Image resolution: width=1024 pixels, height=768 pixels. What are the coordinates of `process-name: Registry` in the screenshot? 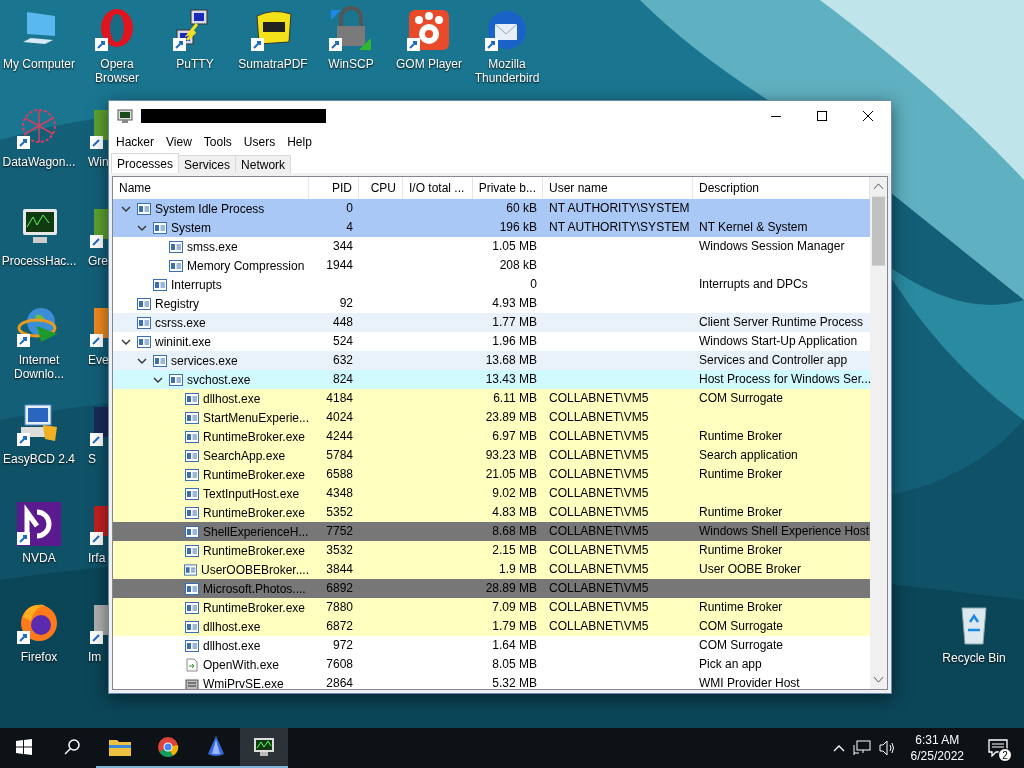 It's located at (177, 303).